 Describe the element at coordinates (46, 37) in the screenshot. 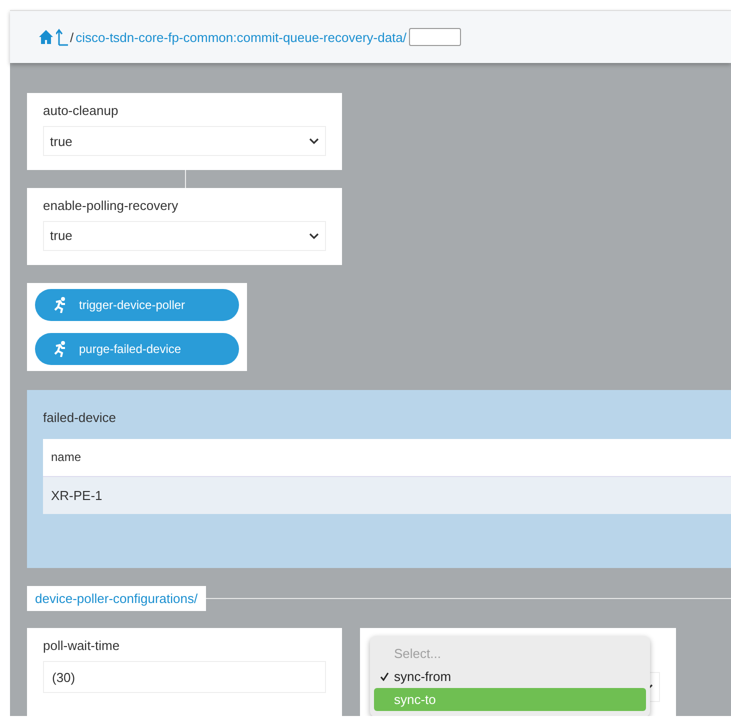

I see `home-icon` at that location.